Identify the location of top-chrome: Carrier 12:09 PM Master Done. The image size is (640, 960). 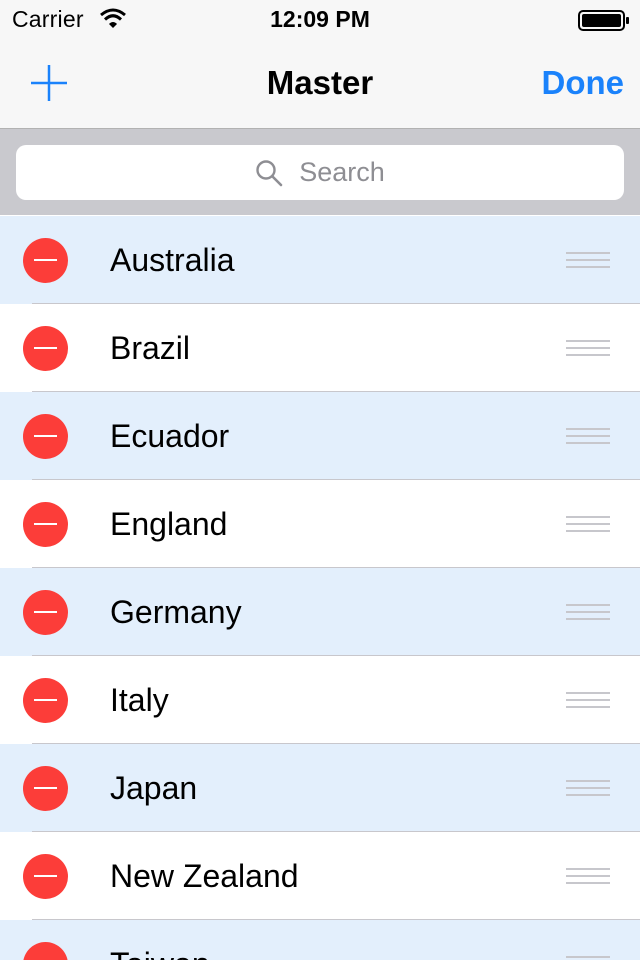
(320, 64).